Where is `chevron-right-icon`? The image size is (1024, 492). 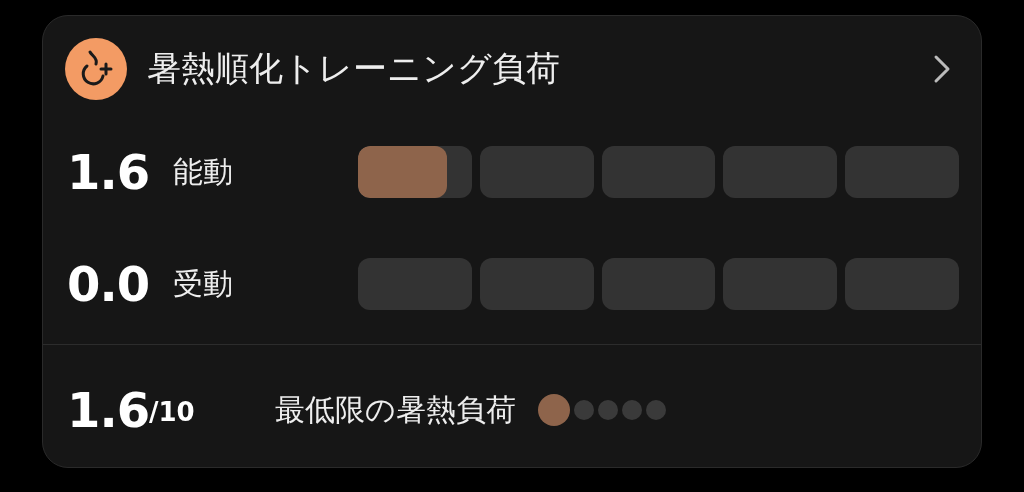
chevron-right-icon is located at coordinates (942, 69).